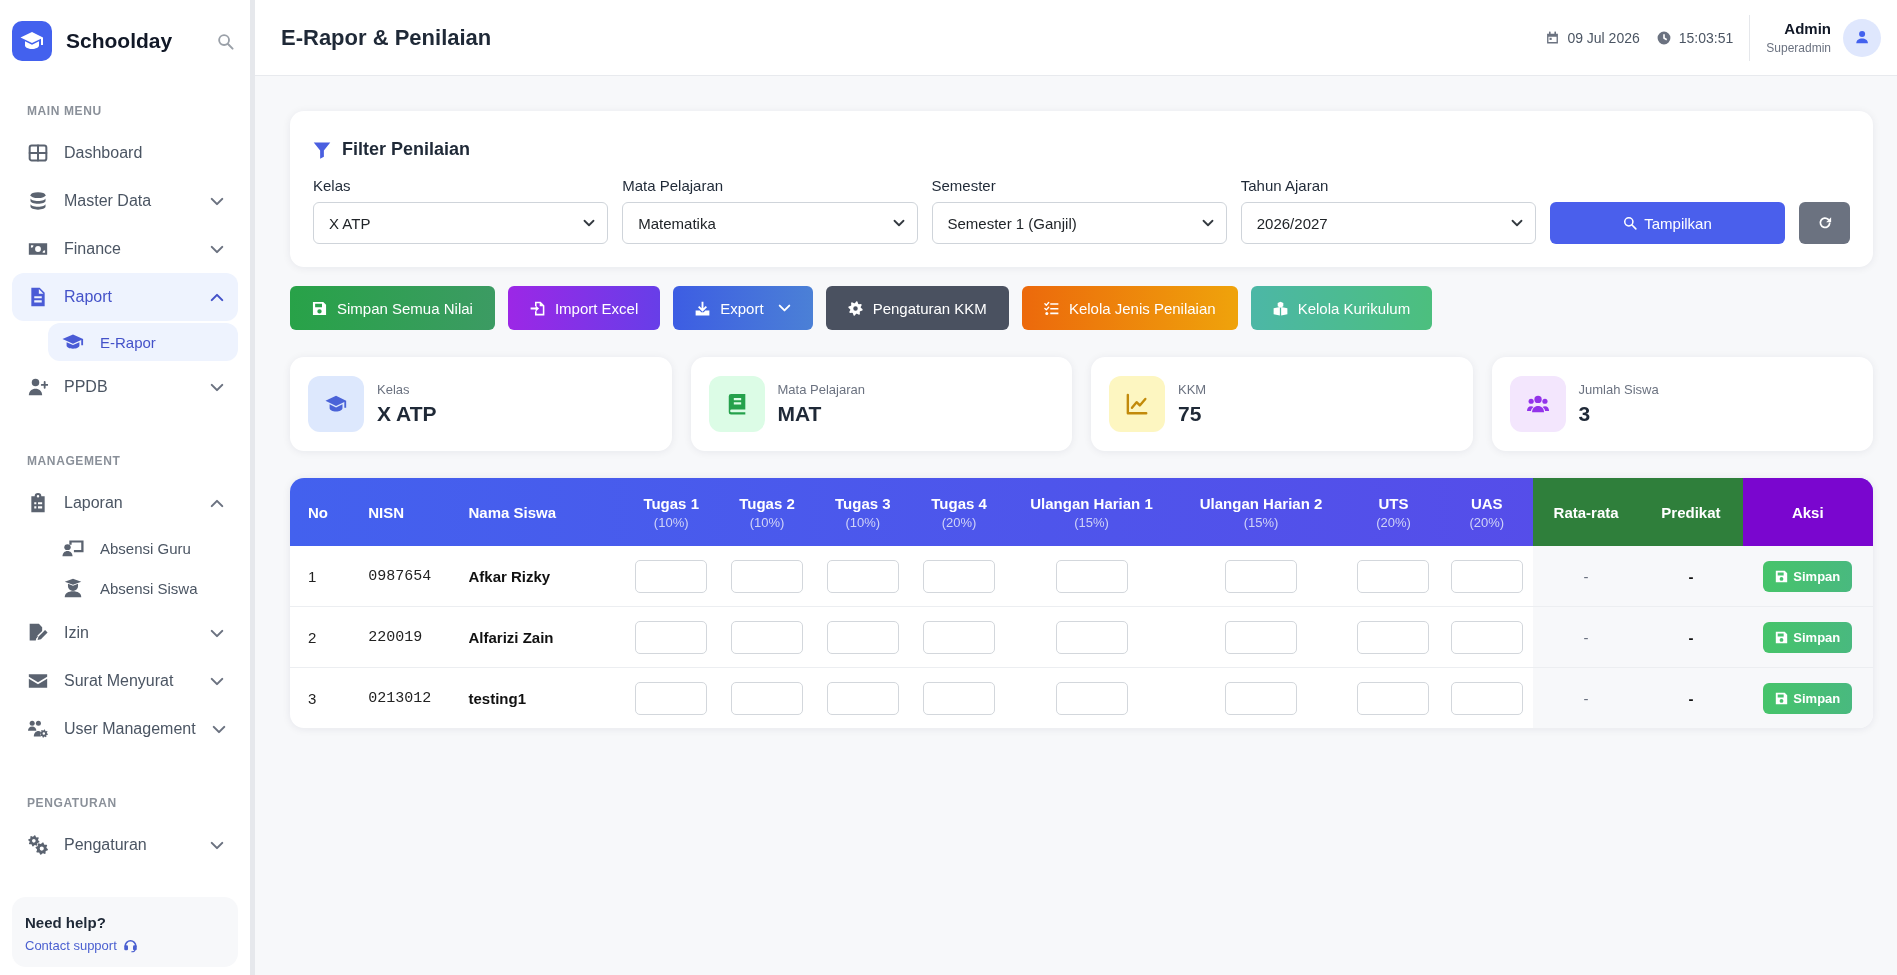 The width and height of the screenshot is (1897, 975). I want to click on refresh-icon, so click(1824, 223).